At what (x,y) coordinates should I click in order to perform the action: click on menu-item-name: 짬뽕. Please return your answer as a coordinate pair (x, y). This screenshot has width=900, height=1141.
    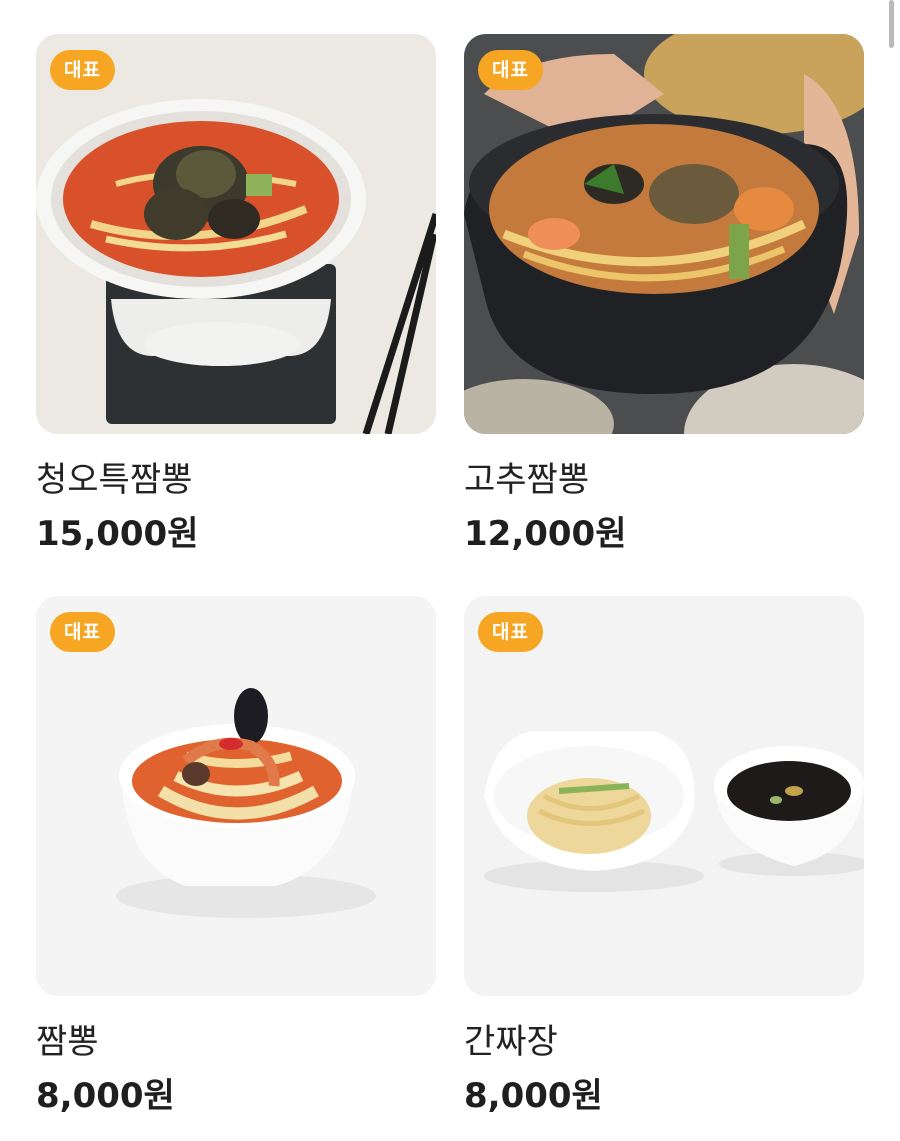
    Looking at the image, I should click on (67, 1042).